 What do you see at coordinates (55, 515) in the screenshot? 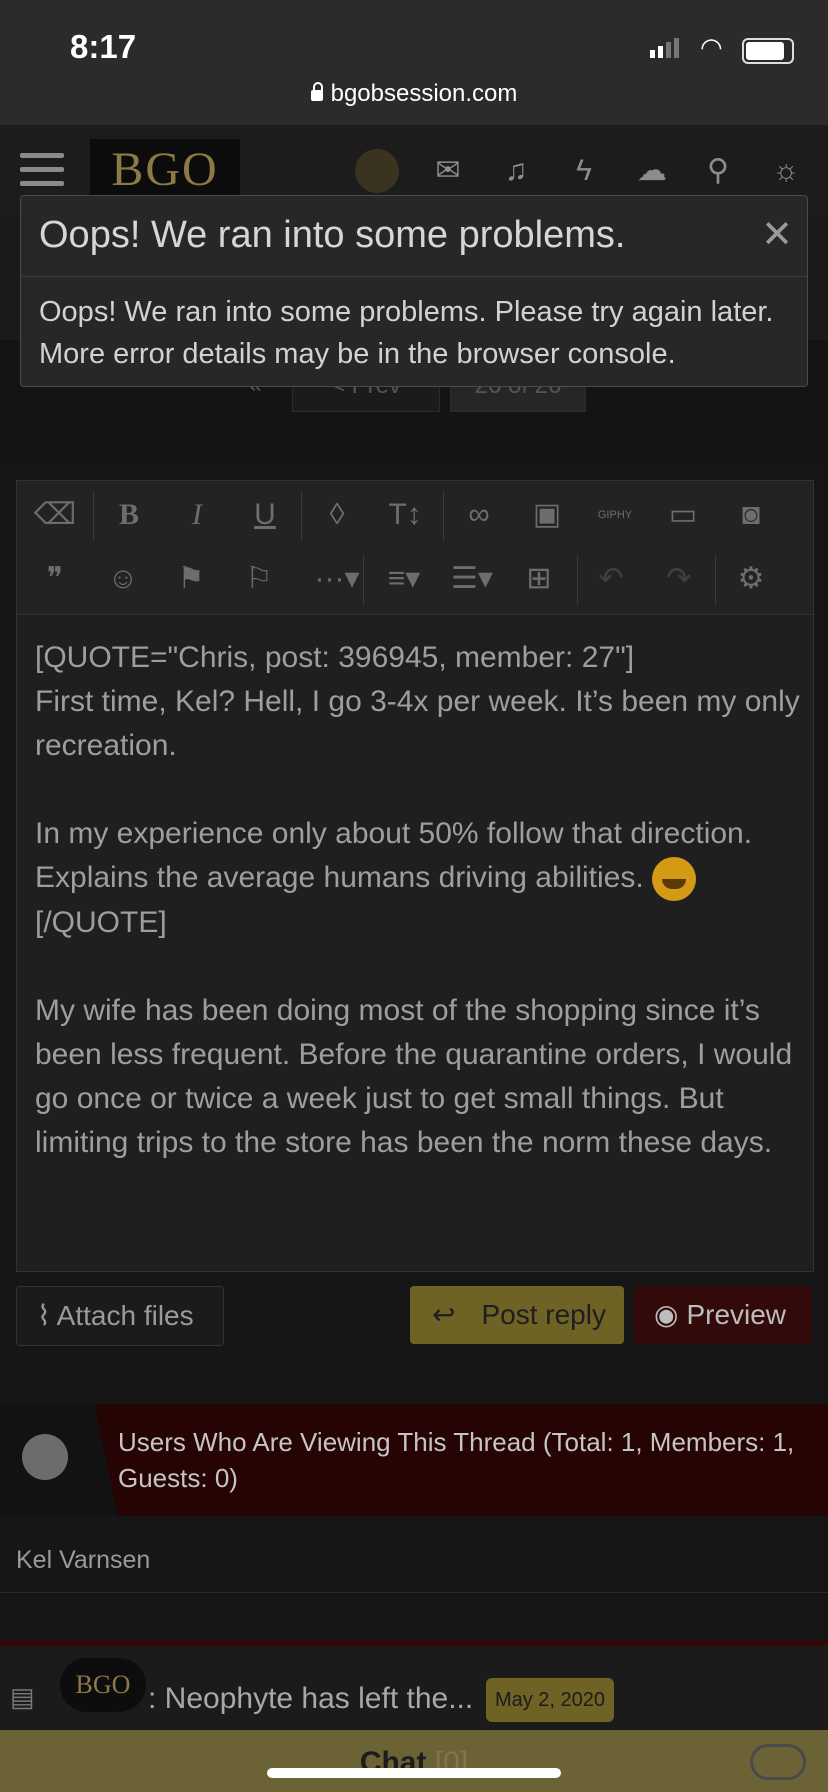
I see `eraser-icon: ⌫` at bounding box center [55, 515].